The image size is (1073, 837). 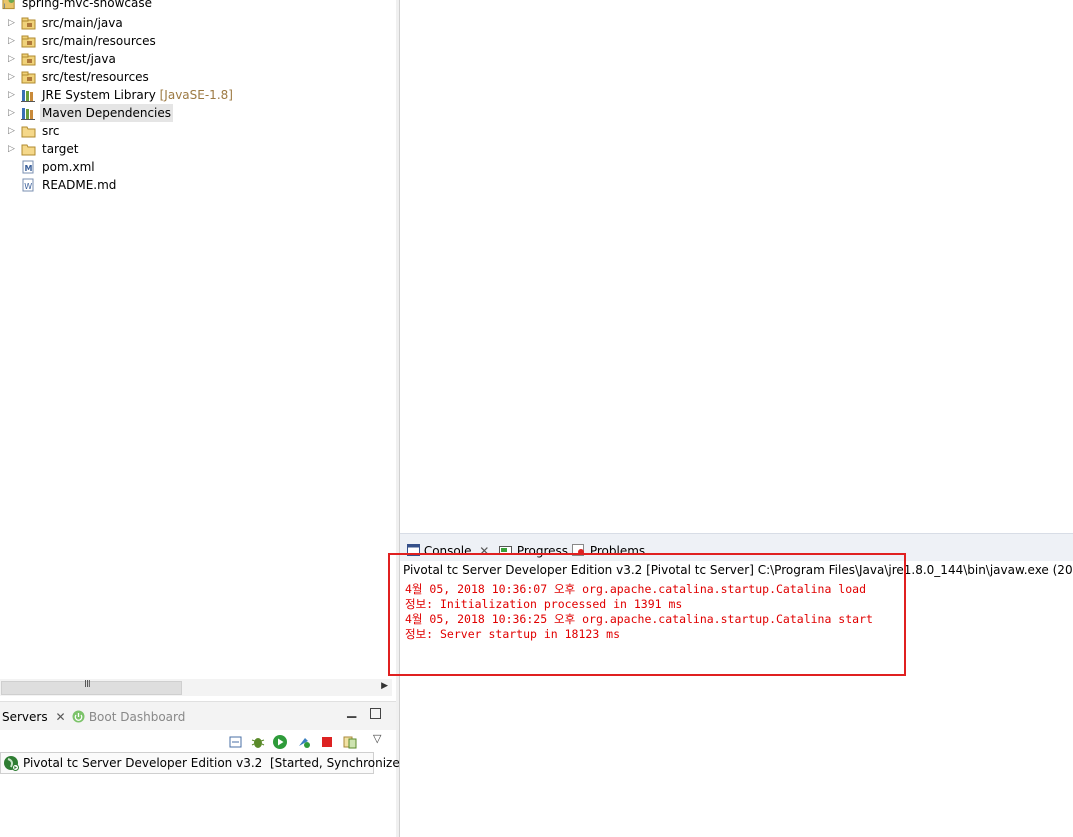 I want to click on tree-item-label: README.md, so click(x=79, y=185).